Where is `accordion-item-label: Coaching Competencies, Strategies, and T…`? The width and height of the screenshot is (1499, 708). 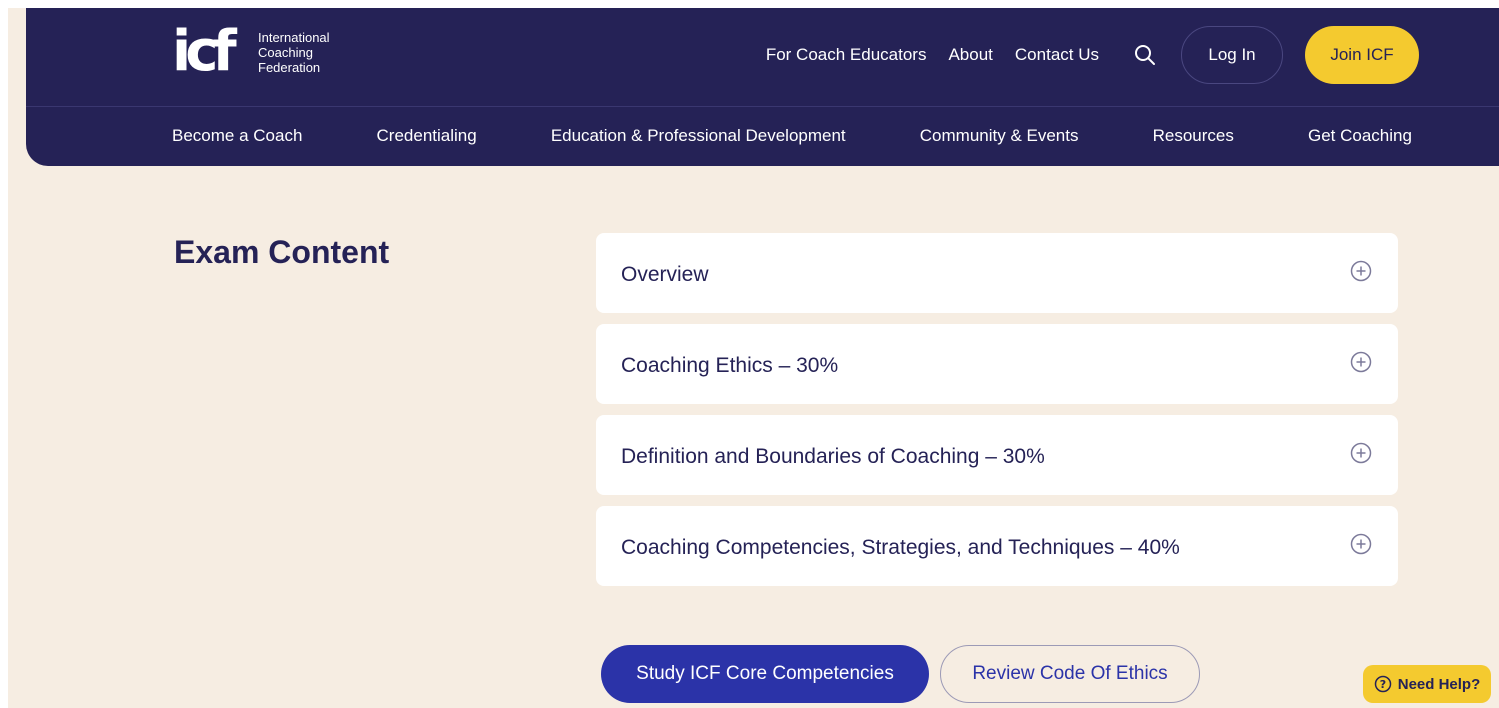 accordion-item-label: Coaching Competencies, Strategies, and T… is located at coordinates (900, 547).